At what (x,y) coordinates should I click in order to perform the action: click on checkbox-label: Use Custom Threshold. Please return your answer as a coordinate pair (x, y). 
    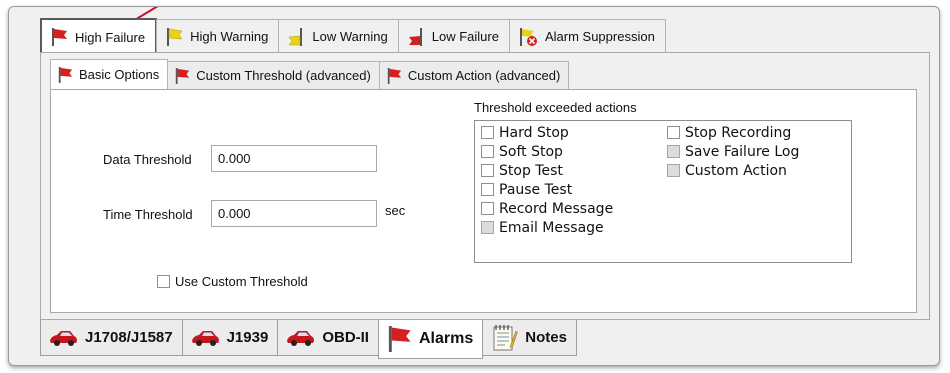
    Looking at the image, I should click on (241, 281).